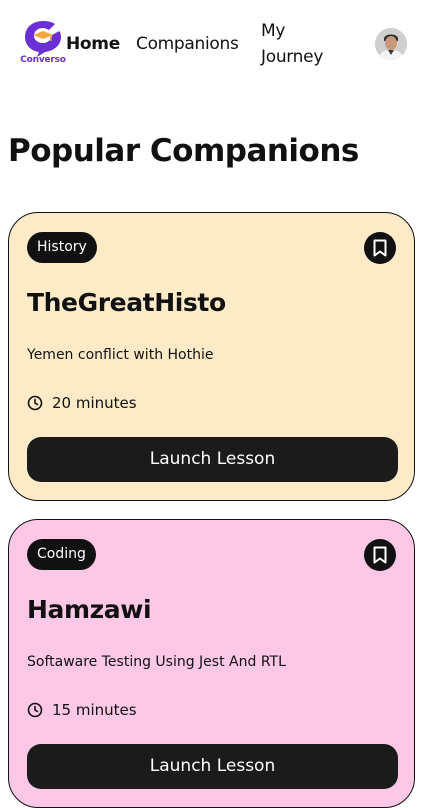 The width and height of the screenshot is (423, 808). What do you see at coordinates (94, 403) in the screenshot?
I see `duration-text: 20 minutes` at bounding box center [94, 403].